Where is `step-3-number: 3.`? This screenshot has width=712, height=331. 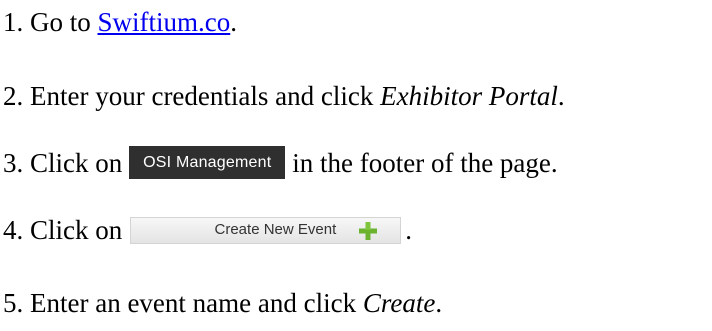 step-3-number: 3. is located at coordinates (13, 162).